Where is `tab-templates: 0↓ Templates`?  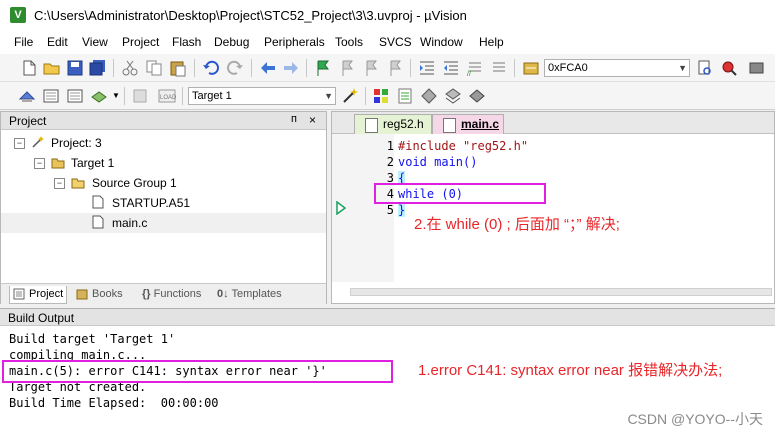 tab-templates: 0↓ Templates is located at coordinates (247, 294).